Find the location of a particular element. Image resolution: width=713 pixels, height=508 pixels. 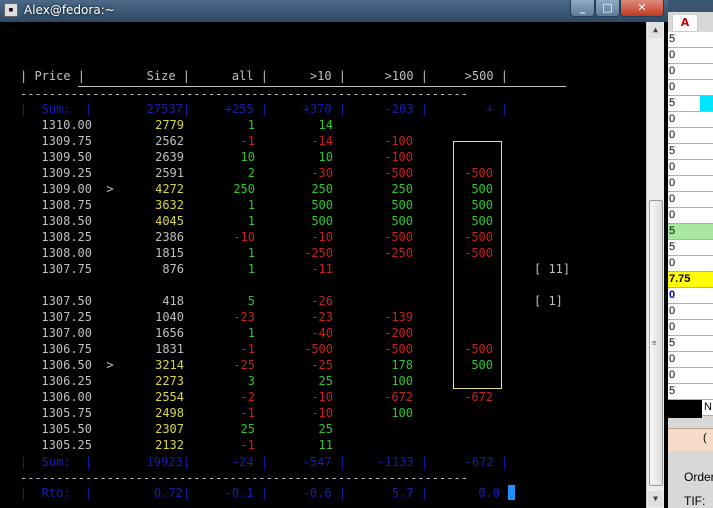

row-price: 1308.00 is located at coordinates (66, 253).